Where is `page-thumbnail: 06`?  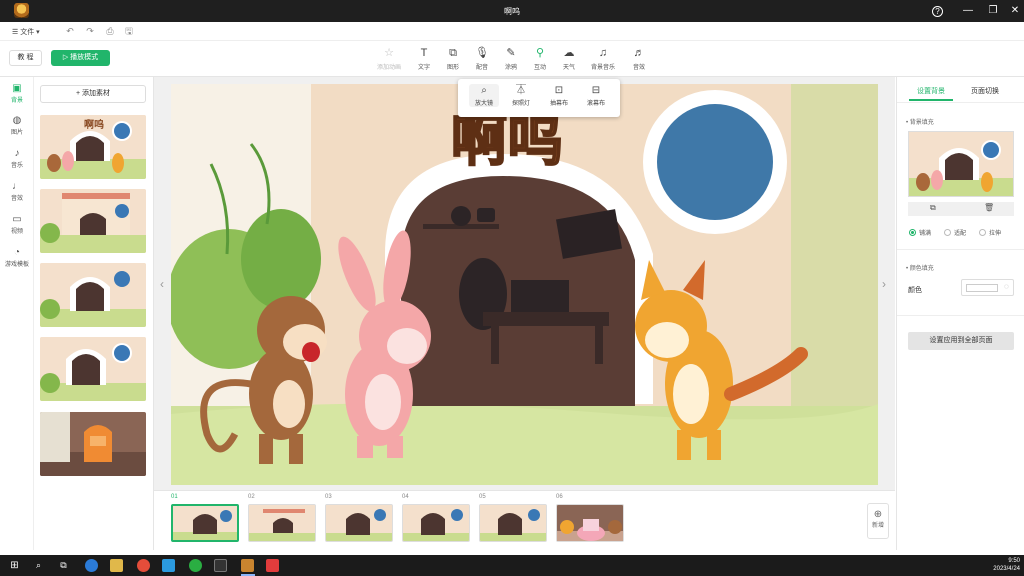 page-thumbnail: 06 is located at coordinates (591, 518).